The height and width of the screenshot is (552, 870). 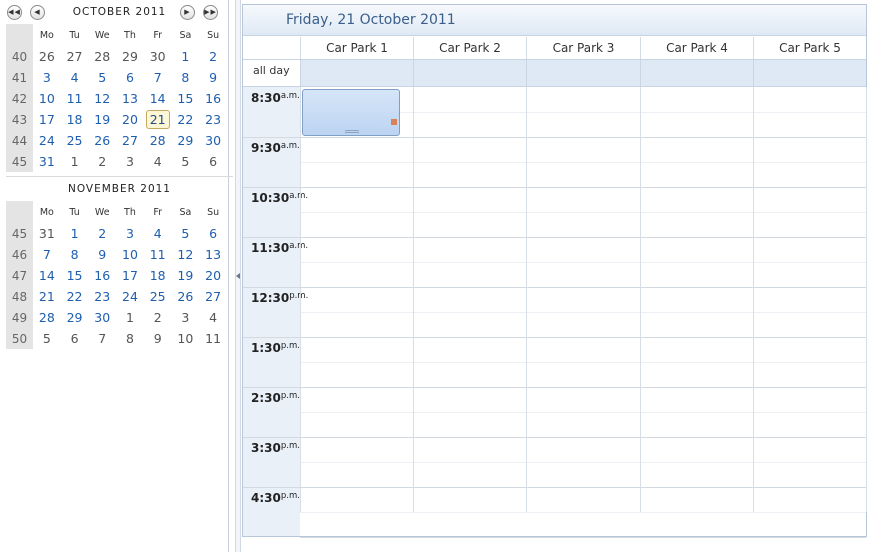 What do you see at coordinates (210, 12) in the screenshot?
I see `fast-next-icon: ▶▶` at bounding box center [210, 12].